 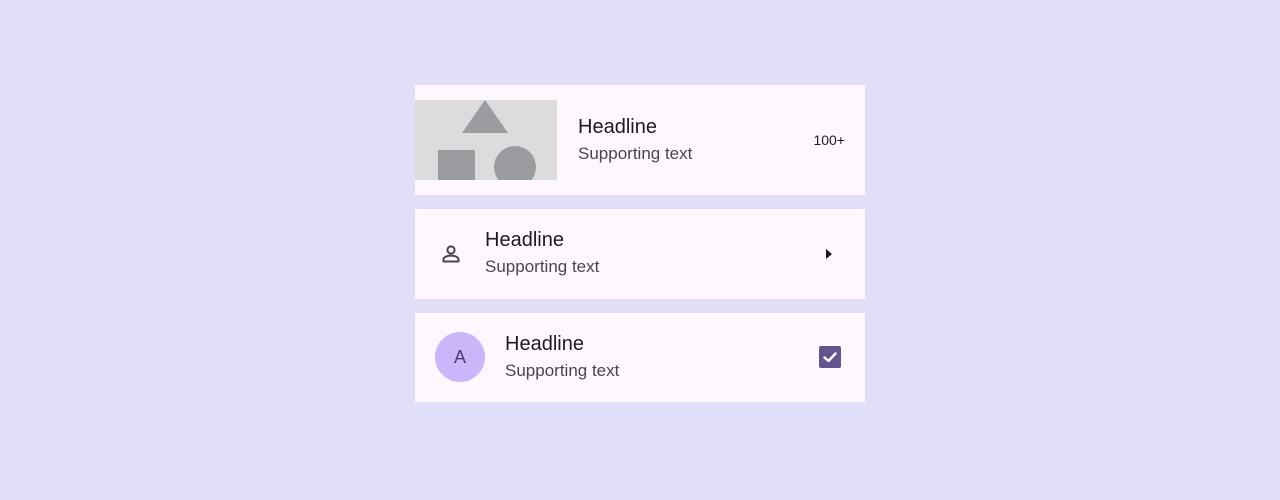 What do you see at coordinates (486, 140) in the screenshot?
I see `image-thumbnail` at bounding box center [486, 140].